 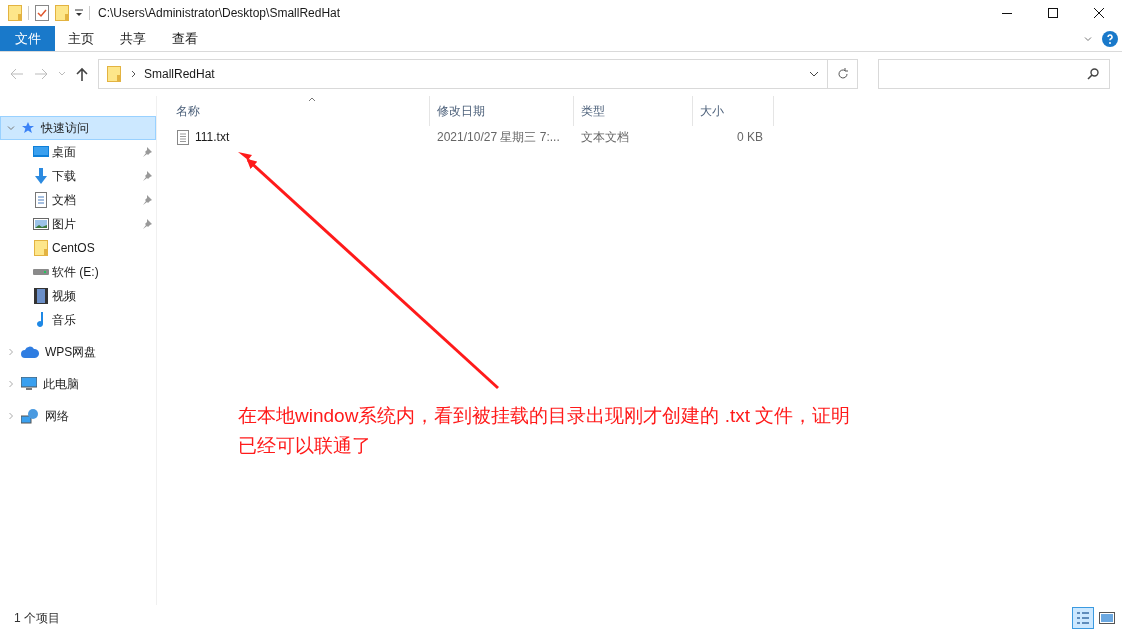 I want to click on help-icon, so click(x=1110, y=38).